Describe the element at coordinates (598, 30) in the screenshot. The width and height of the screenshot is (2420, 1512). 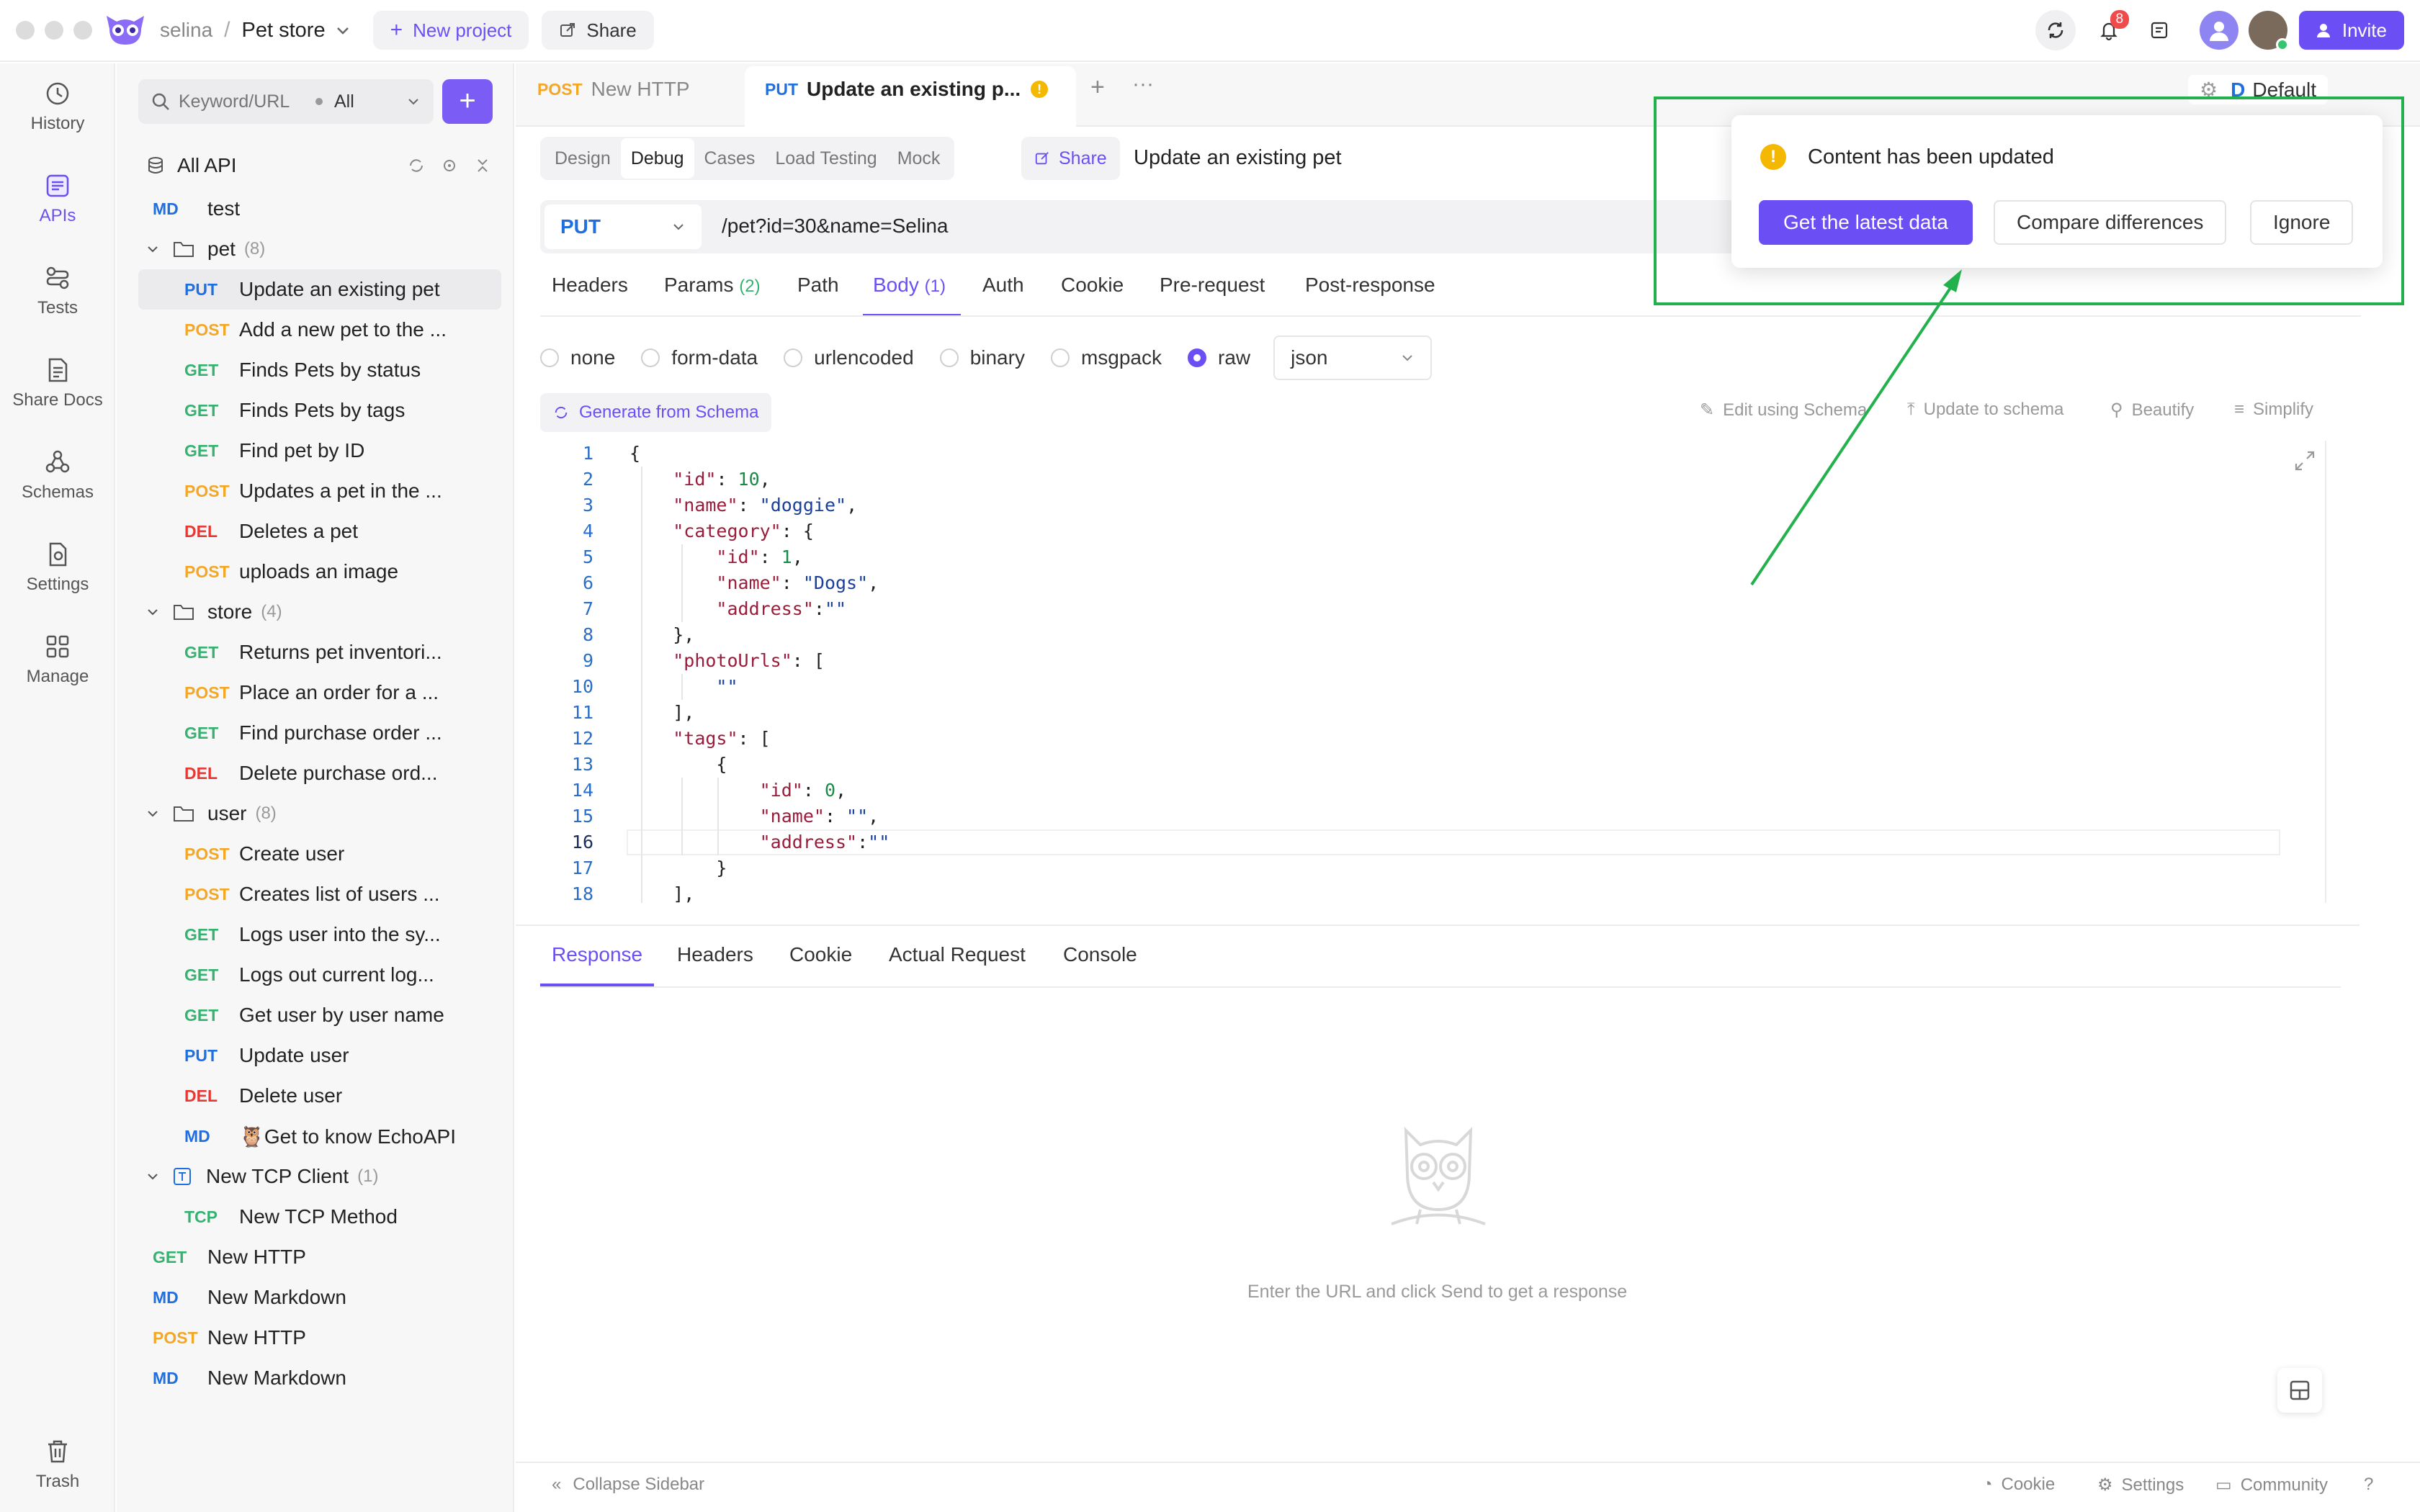
I see `share-project-button: Share` at that location.